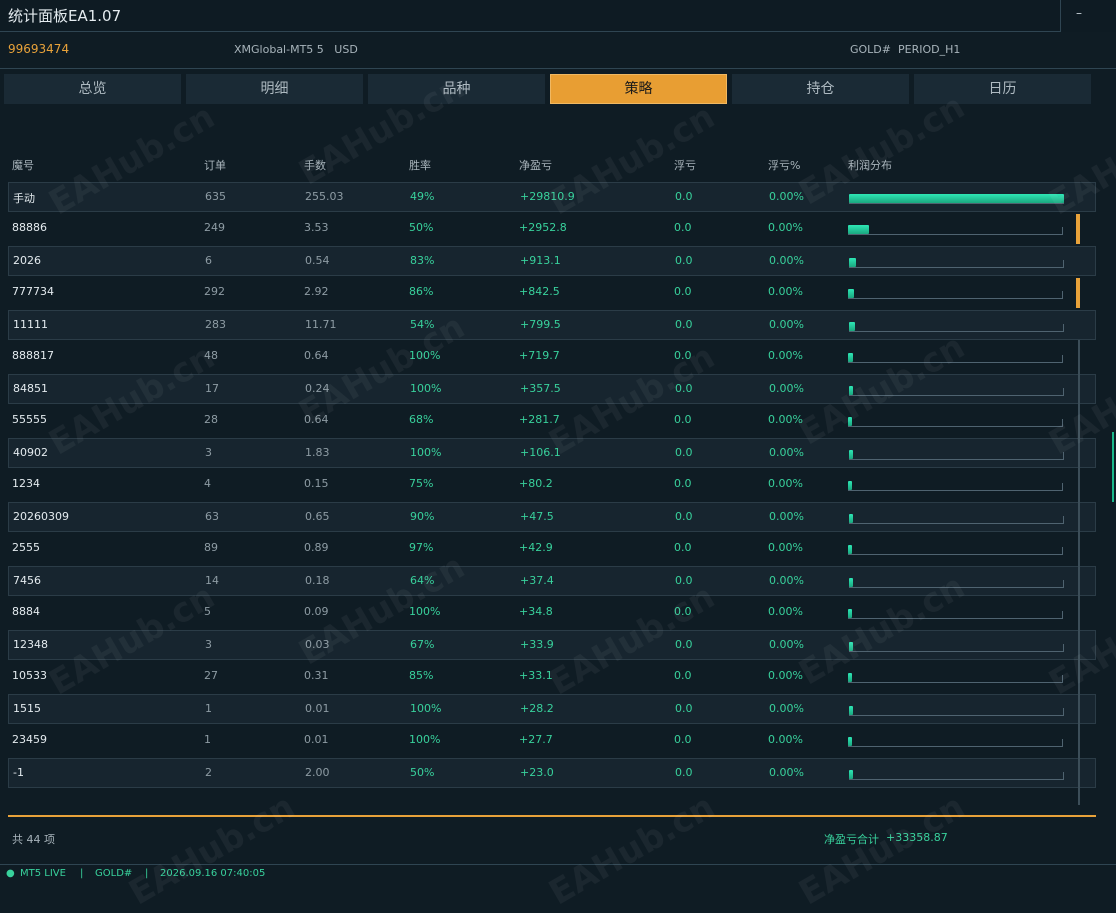  Describe the element at coordinates (212, 580) in the screenshot. I see `row-orders: 14` at that location.